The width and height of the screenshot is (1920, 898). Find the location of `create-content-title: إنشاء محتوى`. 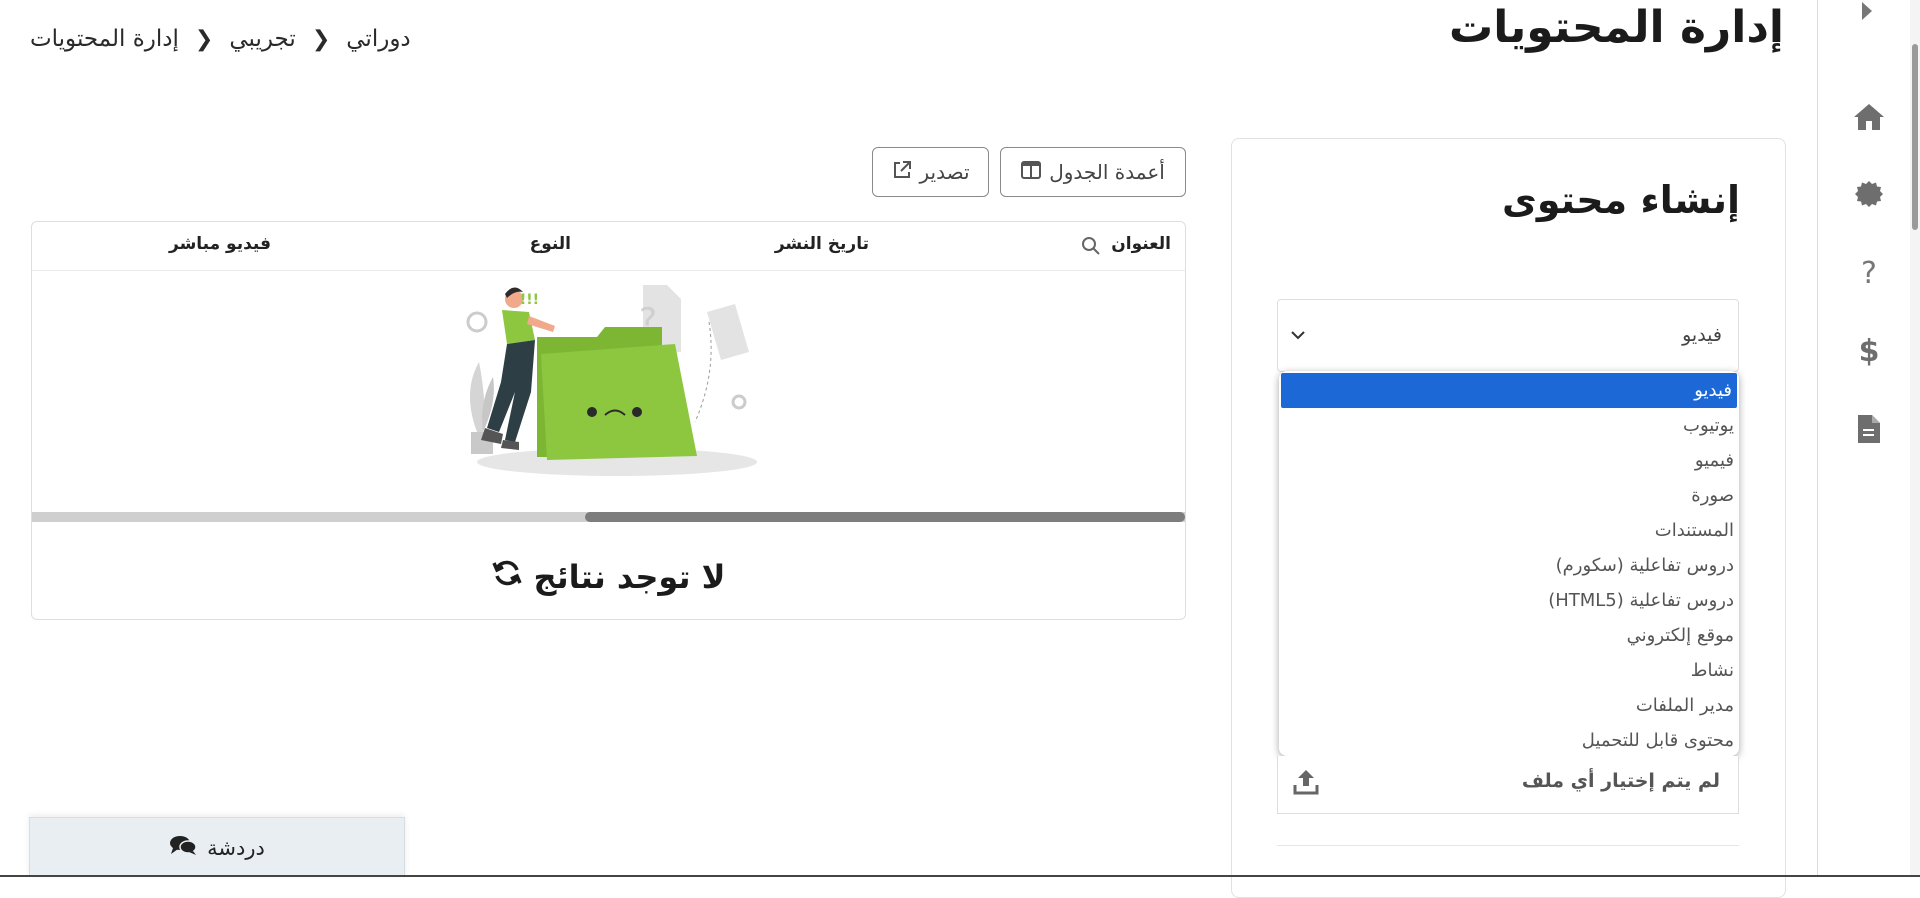

create-content-title: إنشاء محتوى is located at coordinates (1621, 200).